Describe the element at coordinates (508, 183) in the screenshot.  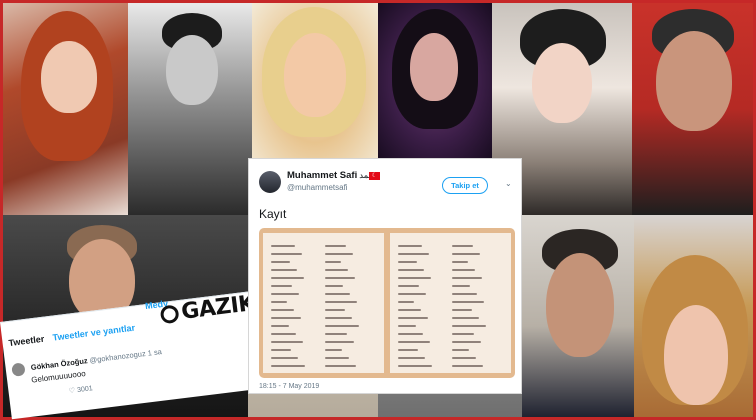
I see `chevron-down-icon: ⌄` at that location.